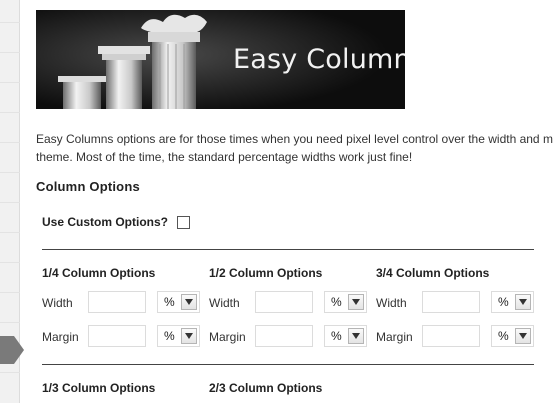  Describe the element at coordinates (12, 350) in the screenshot. I see `current-menu-arrow-icon` at that location.